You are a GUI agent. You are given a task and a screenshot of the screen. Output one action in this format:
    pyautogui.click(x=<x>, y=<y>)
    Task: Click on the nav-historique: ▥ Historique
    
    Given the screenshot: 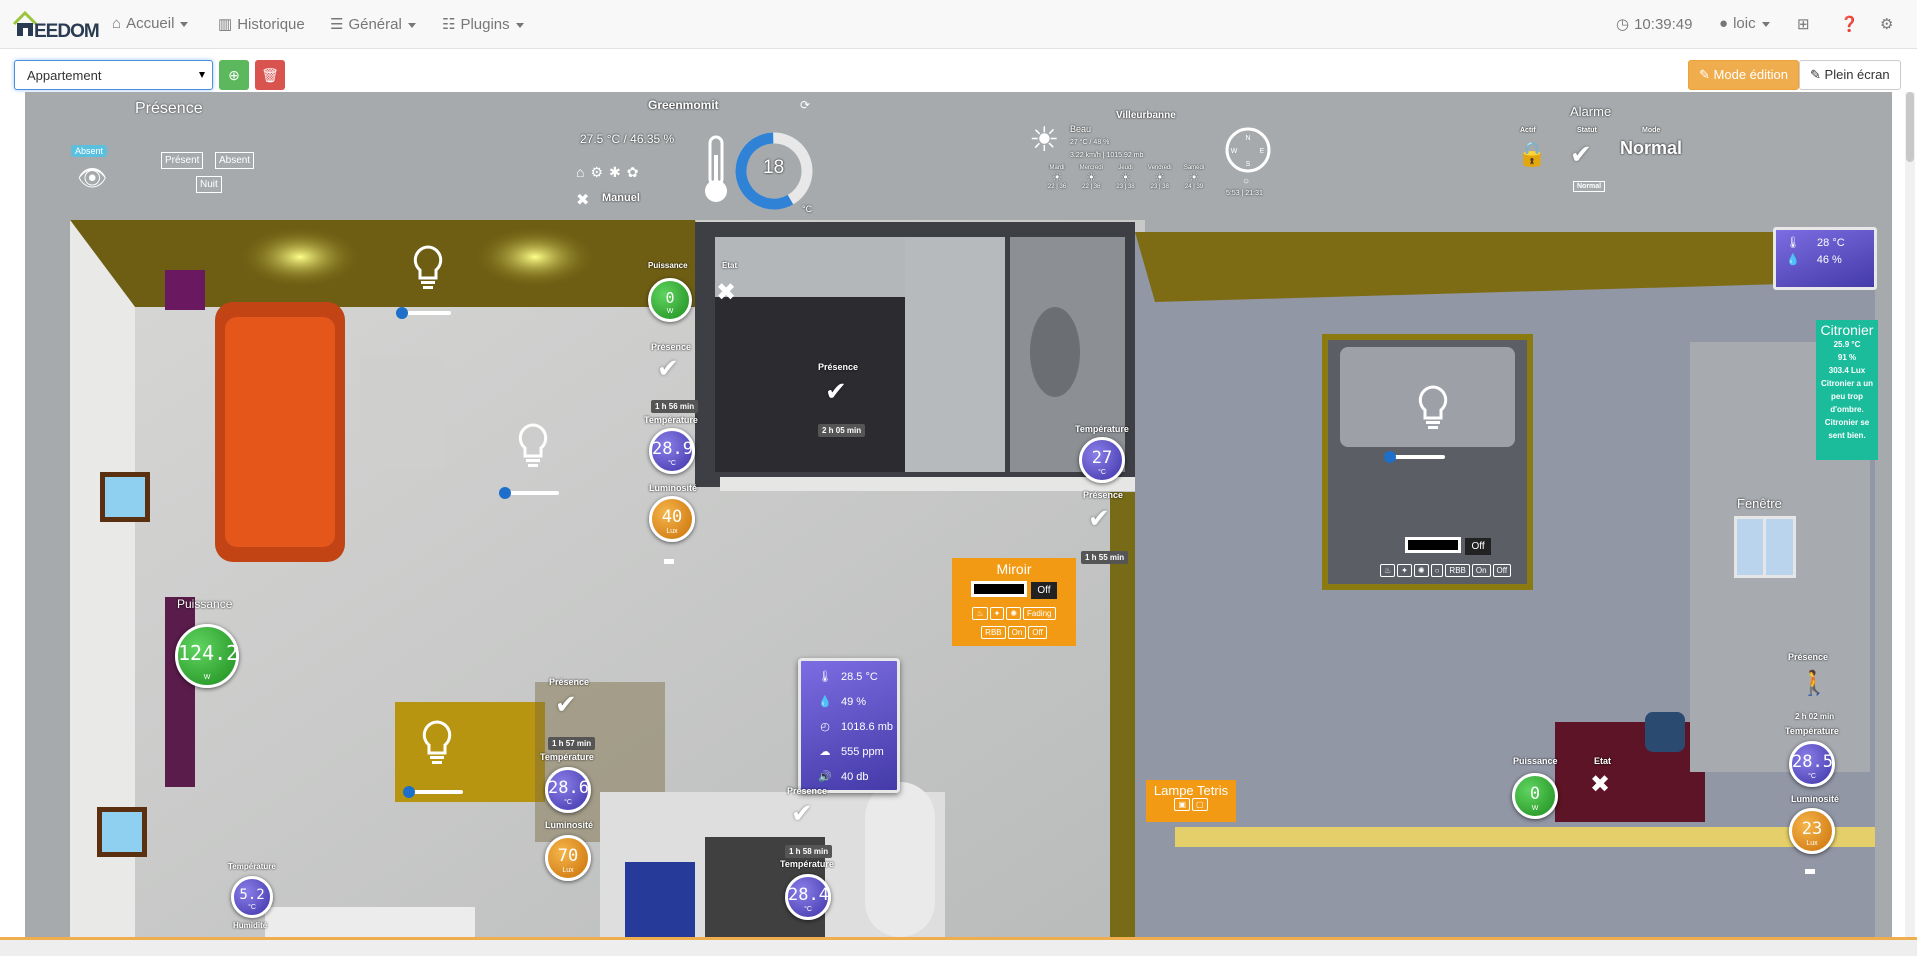 What is the action you would take?
    pyautogui.click(x=261, y=24)
    